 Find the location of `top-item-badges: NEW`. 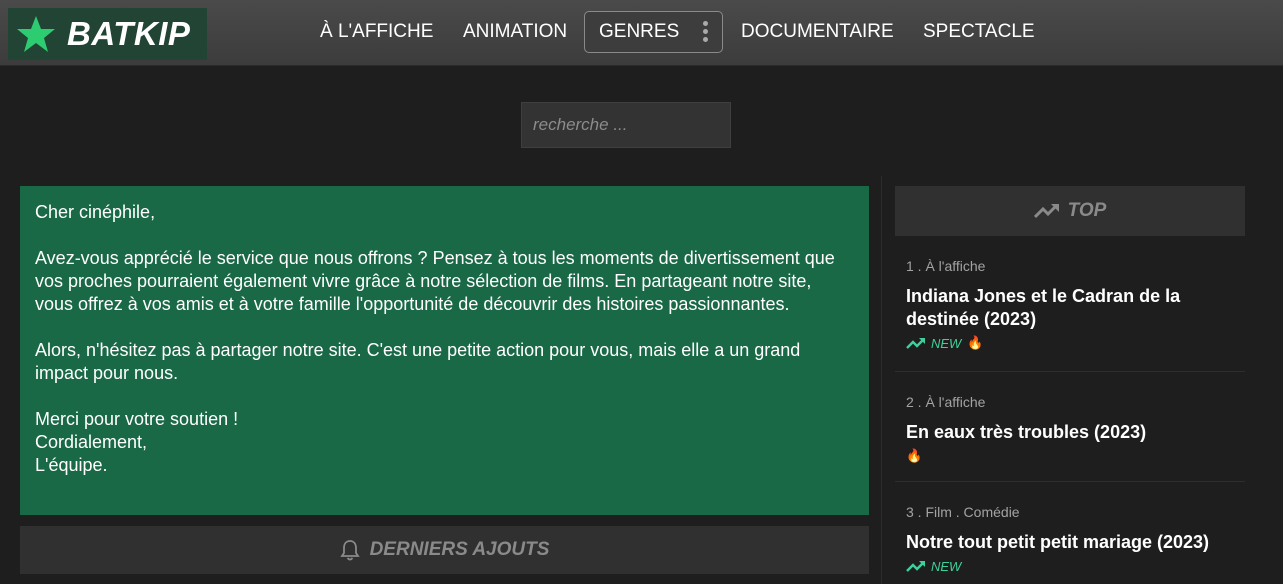

top-item-badges: NEW is located at coordinates (1075, 566).